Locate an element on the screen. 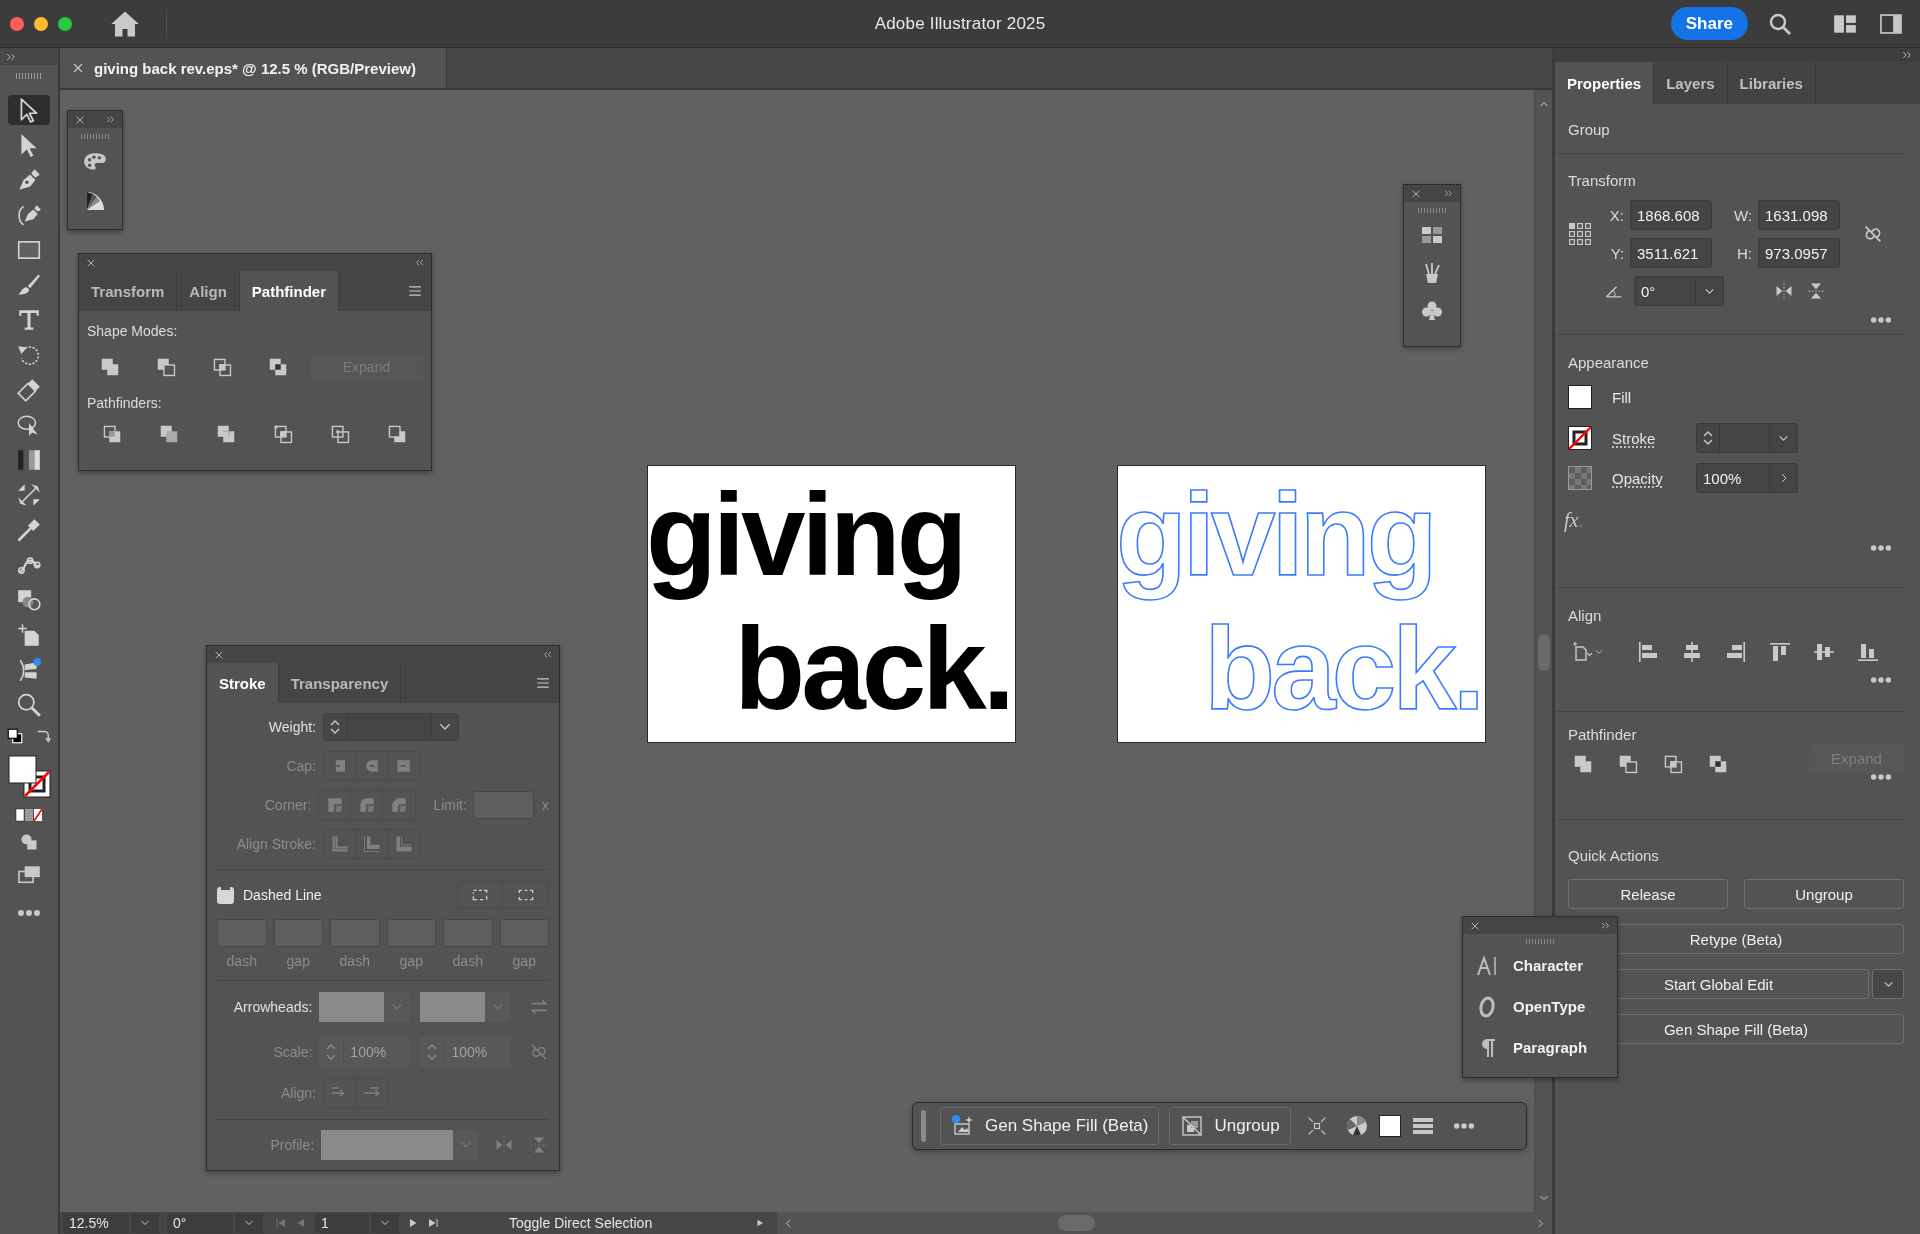  unlink-icon is located at coordinates (1873, 234).